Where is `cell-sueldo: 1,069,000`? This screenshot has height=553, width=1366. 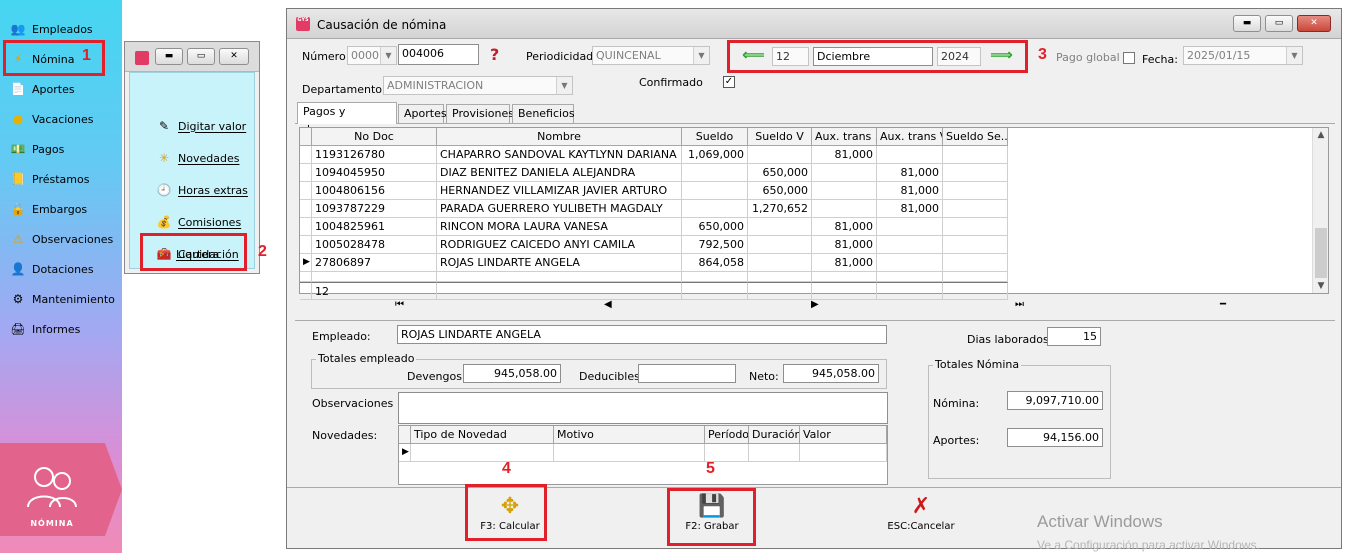 cell-sueldo: 1,069,000 is located at coordinates (715, 155).